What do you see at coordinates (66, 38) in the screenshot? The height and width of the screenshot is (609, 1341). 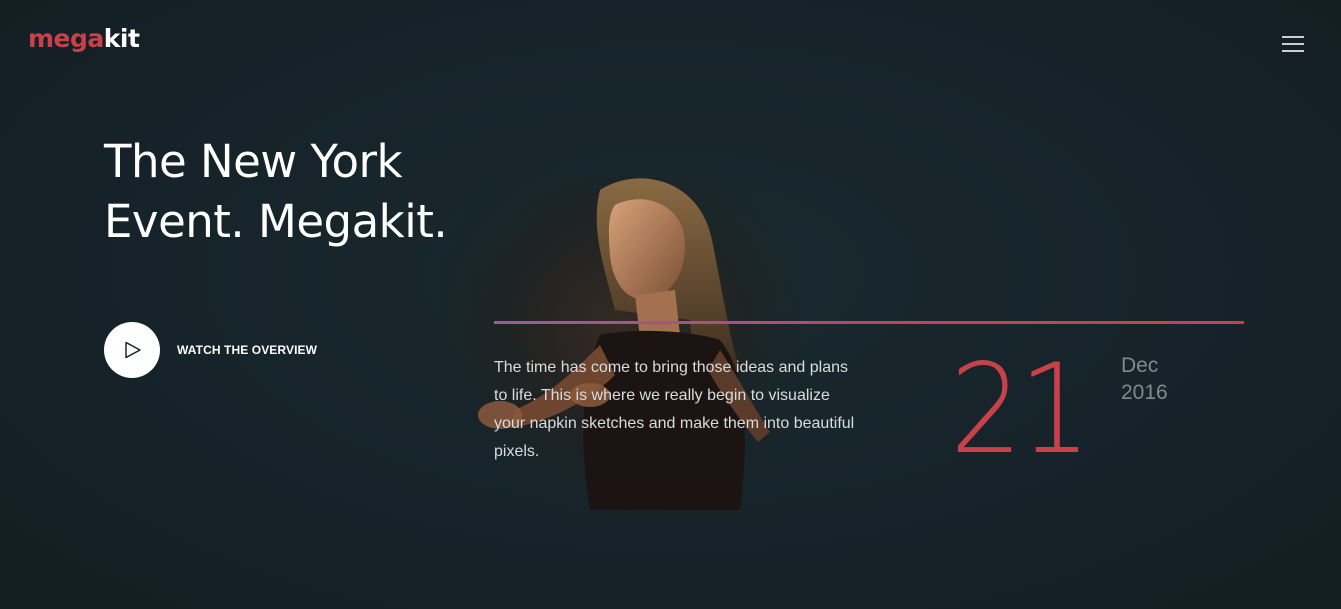 I see `logo-mega-text: mega` at bounding box center [66, 38].